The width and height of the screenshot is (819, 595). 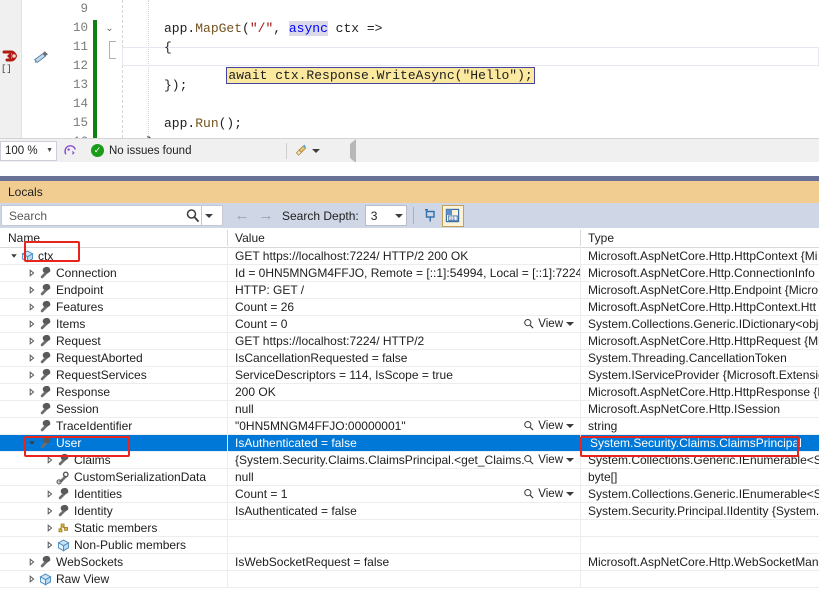 What do you see at coordinates (113, 392) in the screenshot?
I see `cell-name: Response` at bounding box center [113, 392].